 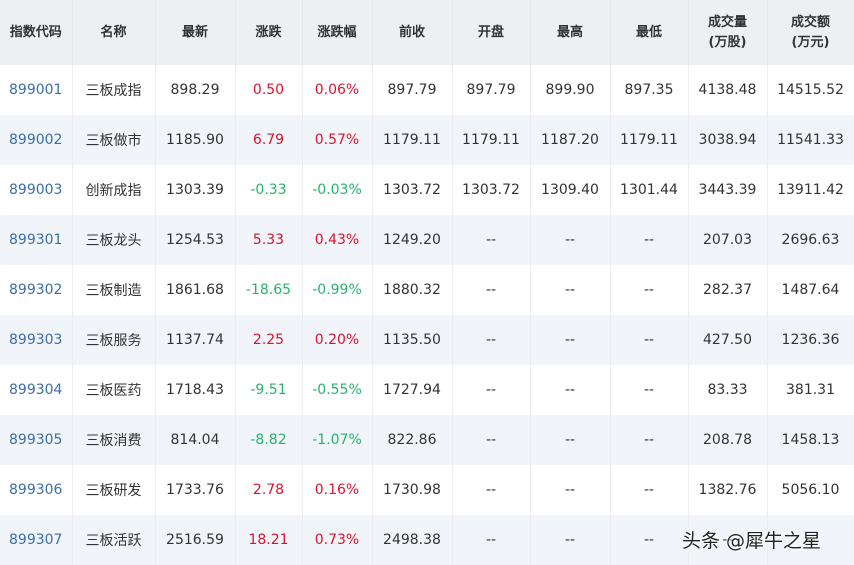 I want to click on cell-change: -9.51, so click(x=269, y=390).